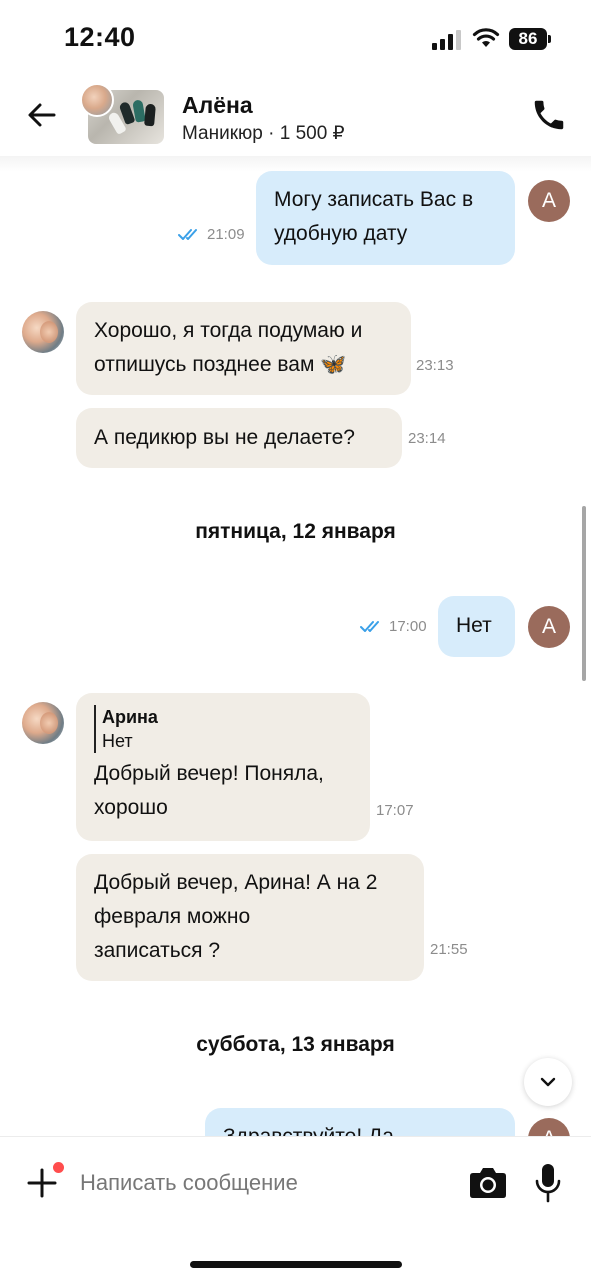  What do you see at coordinates (58, 1167) in the screenshot?
I see `notification-dot` at bounding box center [58, 1167].